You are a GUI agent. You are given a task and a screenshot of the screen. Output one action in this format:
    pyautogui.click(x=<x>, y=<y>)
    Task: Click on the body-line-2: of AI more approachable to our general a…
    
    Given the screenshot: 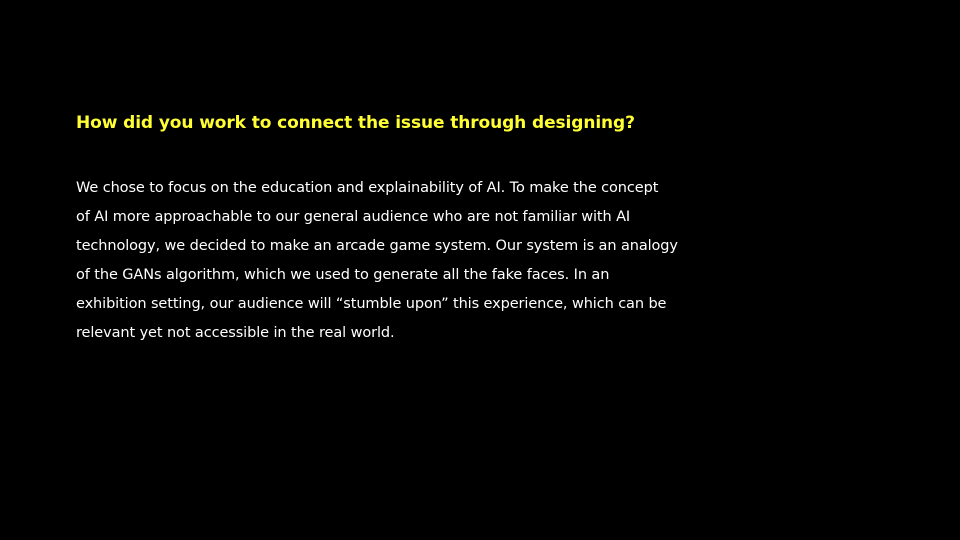 What is the action you would take?
    pyautogui.click(x=353, y=217)
    